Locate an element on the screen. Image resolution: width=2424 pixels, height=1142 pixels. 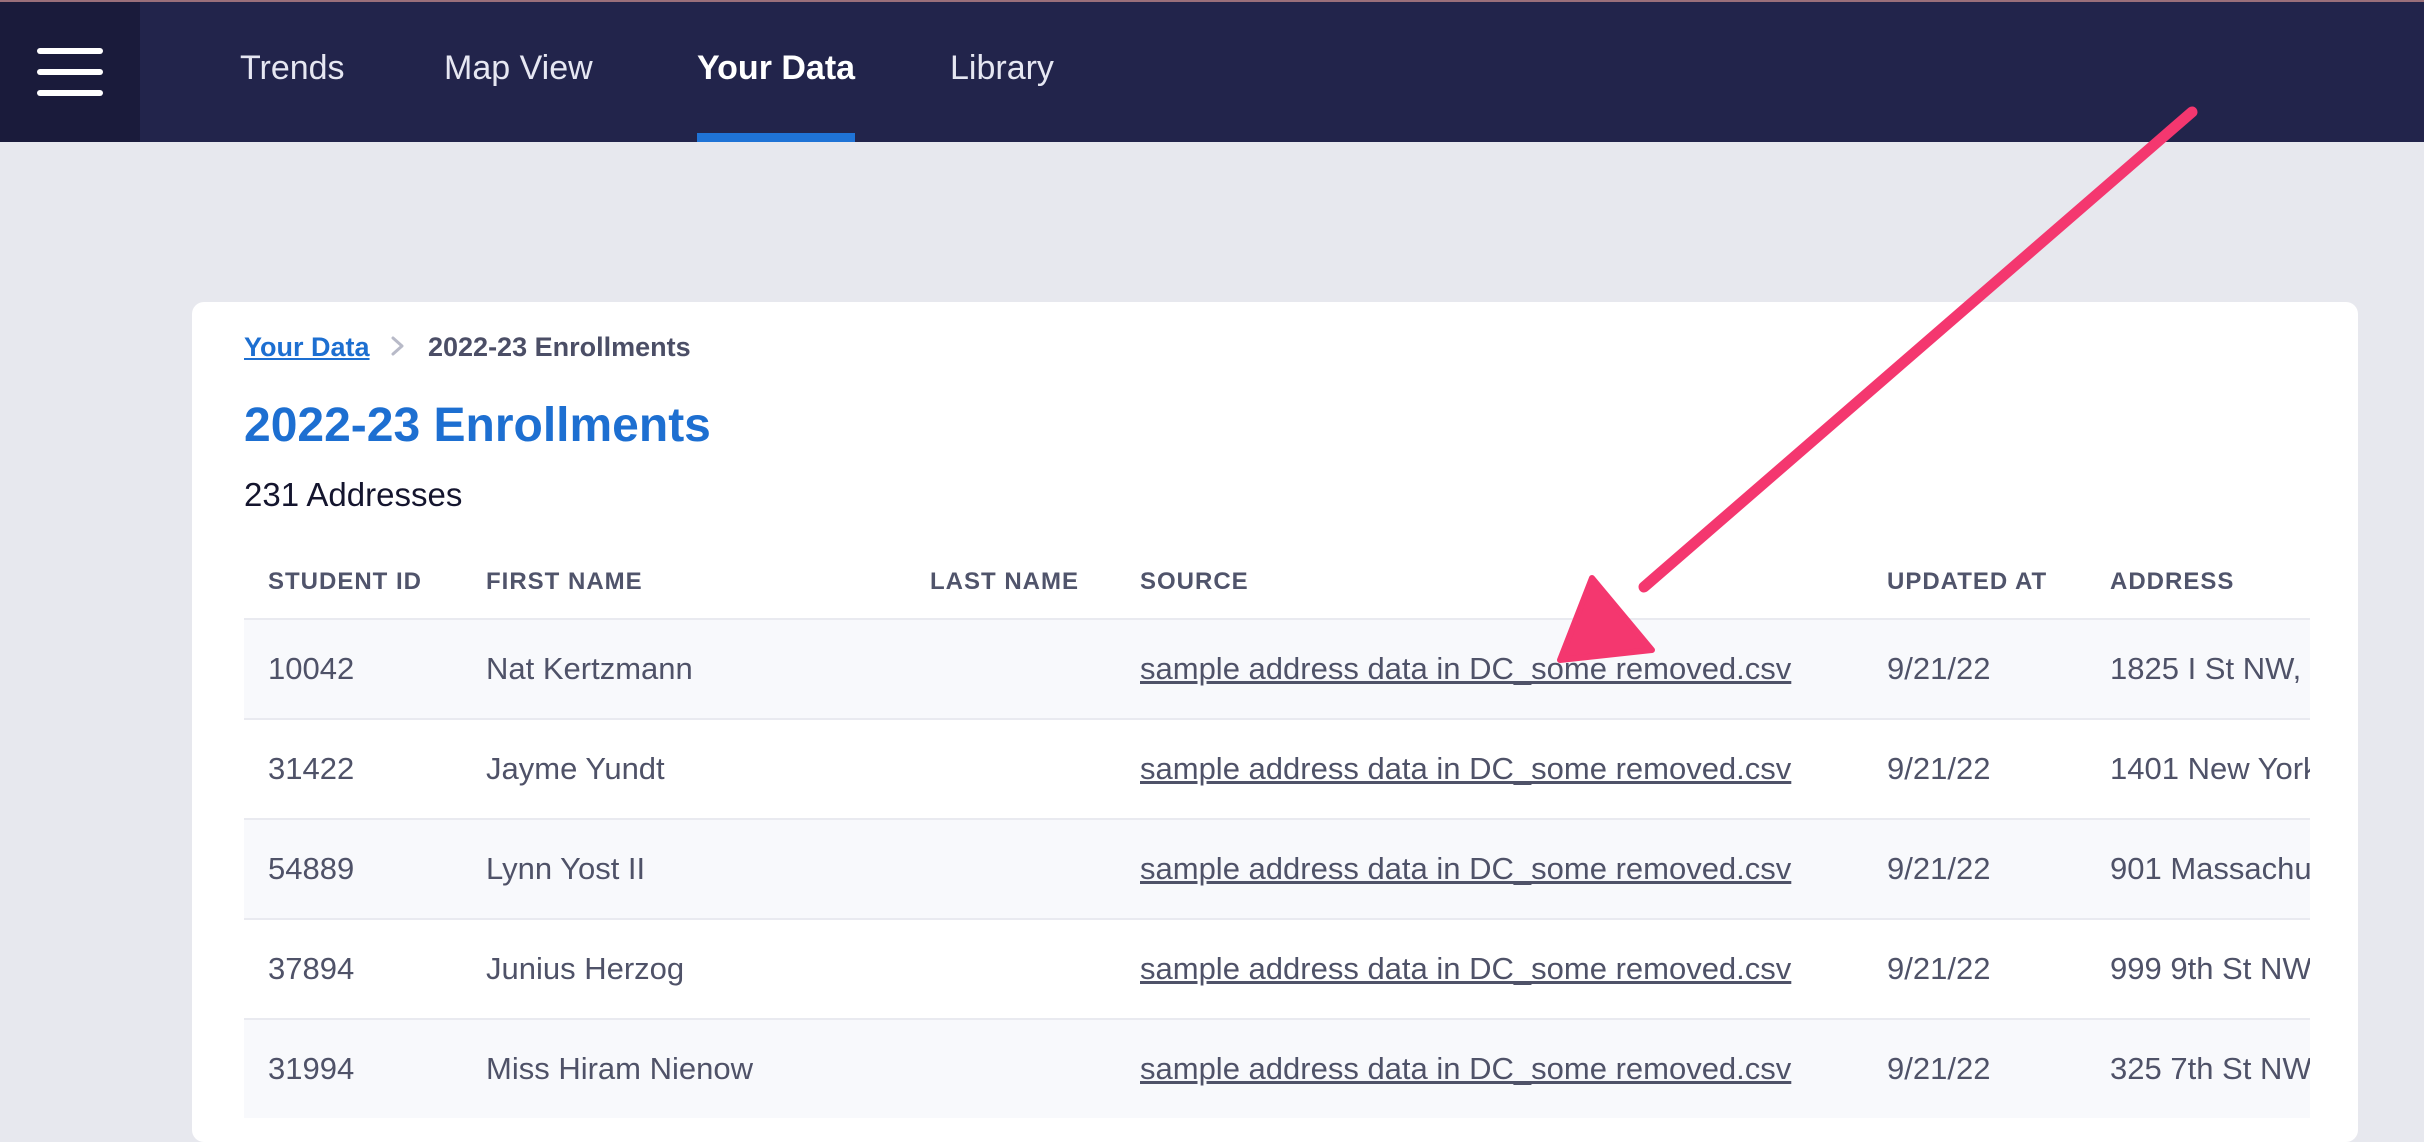
chevron-right-icon is located at coordinates (398, 349).